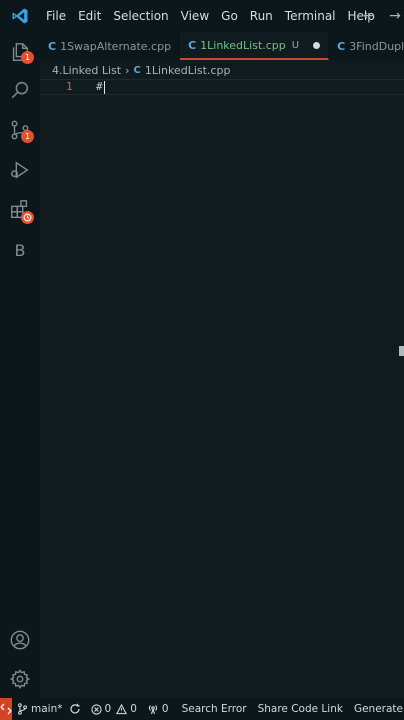  What do you see at coordinates (96, 709) in the screenshot?
I see `error-icon` at bounding box center [96, 709].